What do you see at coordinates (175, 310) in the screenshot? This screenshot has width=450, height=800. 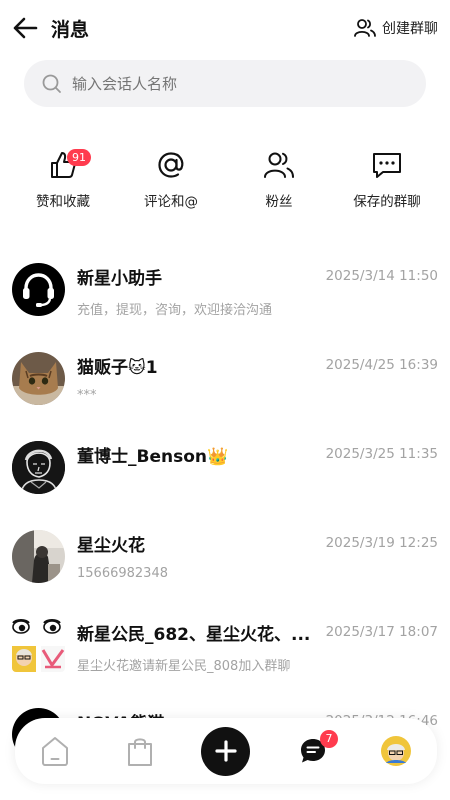 I see `conversation-preview: 充值，提现，咨询，欢迎接洽沟通` at bounding box center [175, 310].